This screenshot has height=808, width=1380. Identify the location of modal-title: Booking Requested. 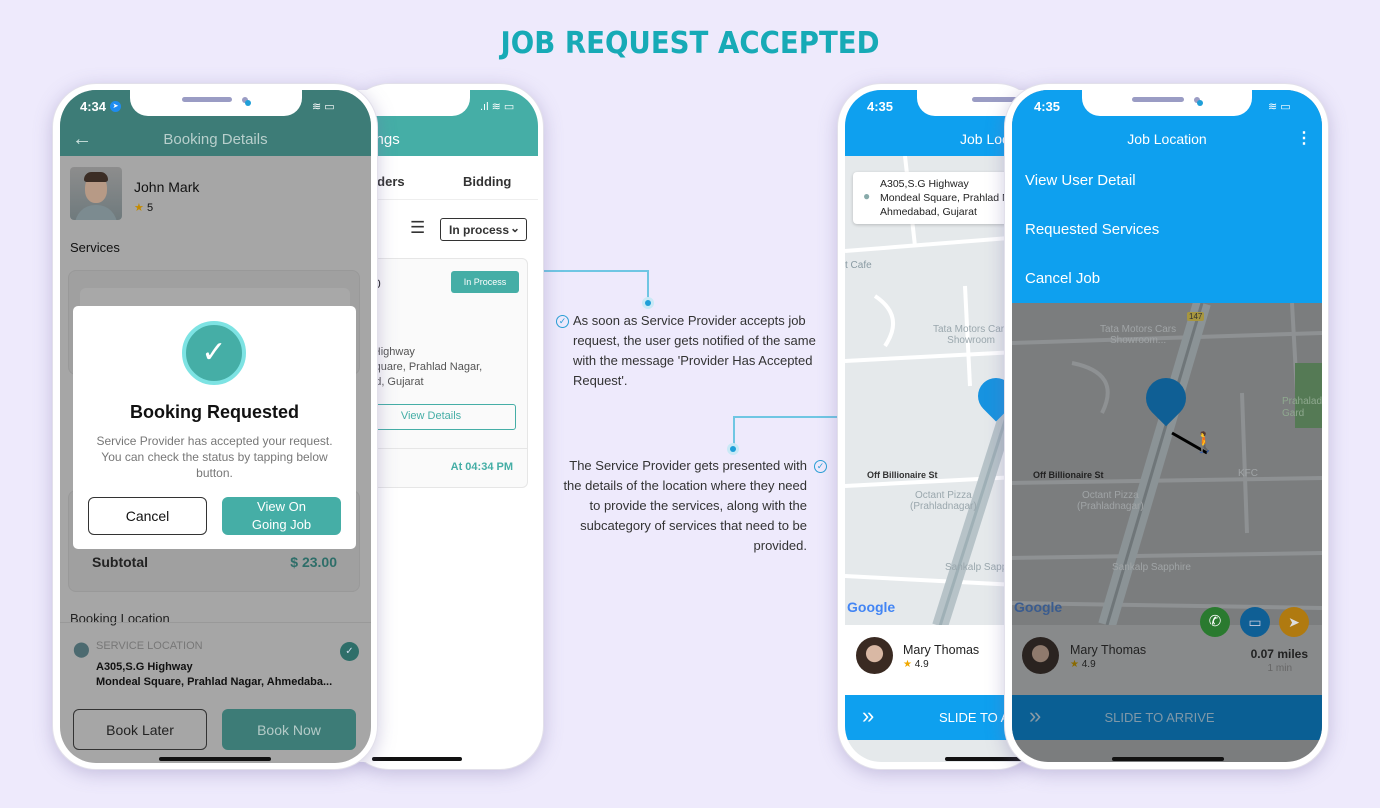
(214, 412).